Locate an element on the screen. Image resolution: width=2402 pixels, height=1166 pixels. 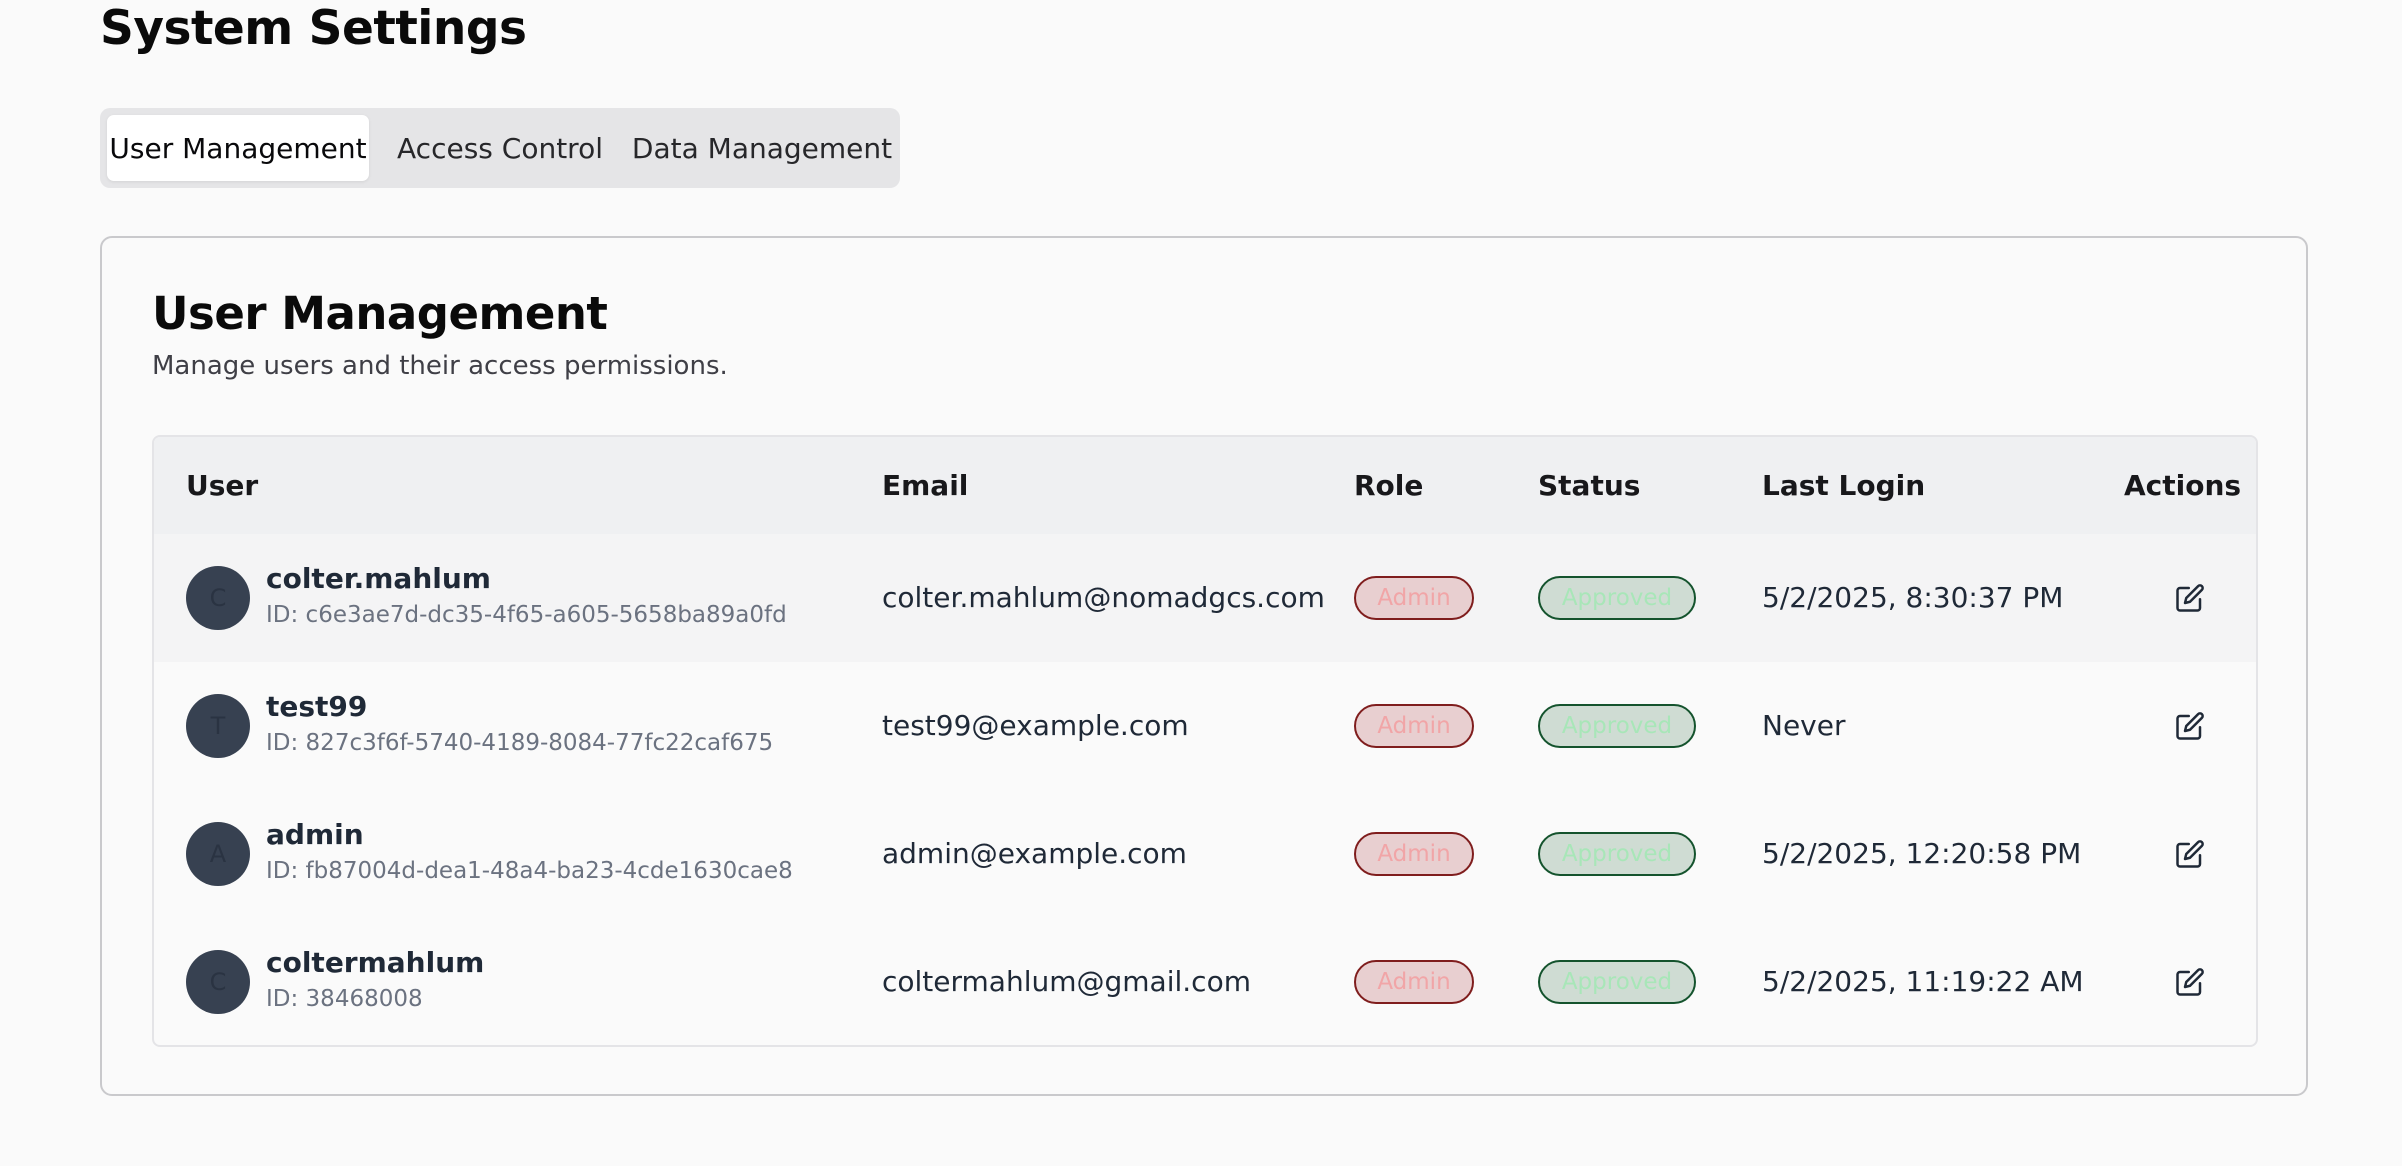
last-login: Never is located at coordinates (1804, 725).